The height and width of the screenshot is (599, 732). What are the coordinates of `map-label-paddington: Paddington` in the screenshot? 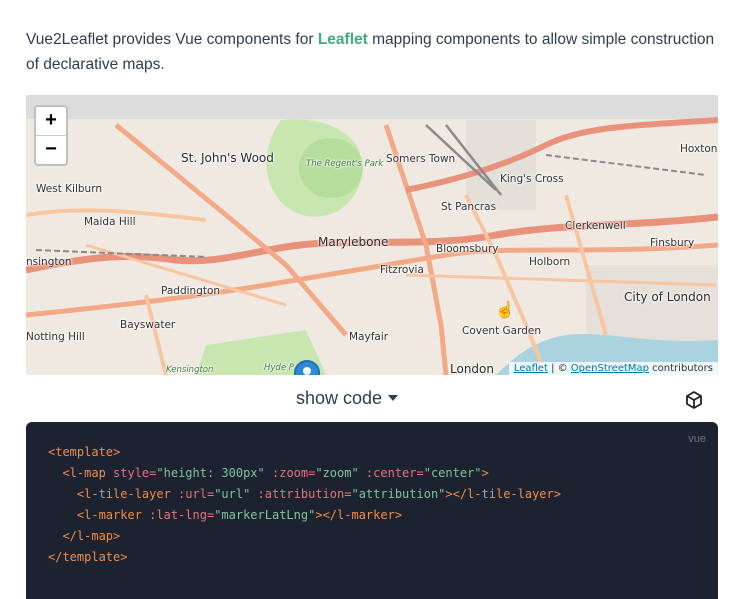 It's located at (191, 291).